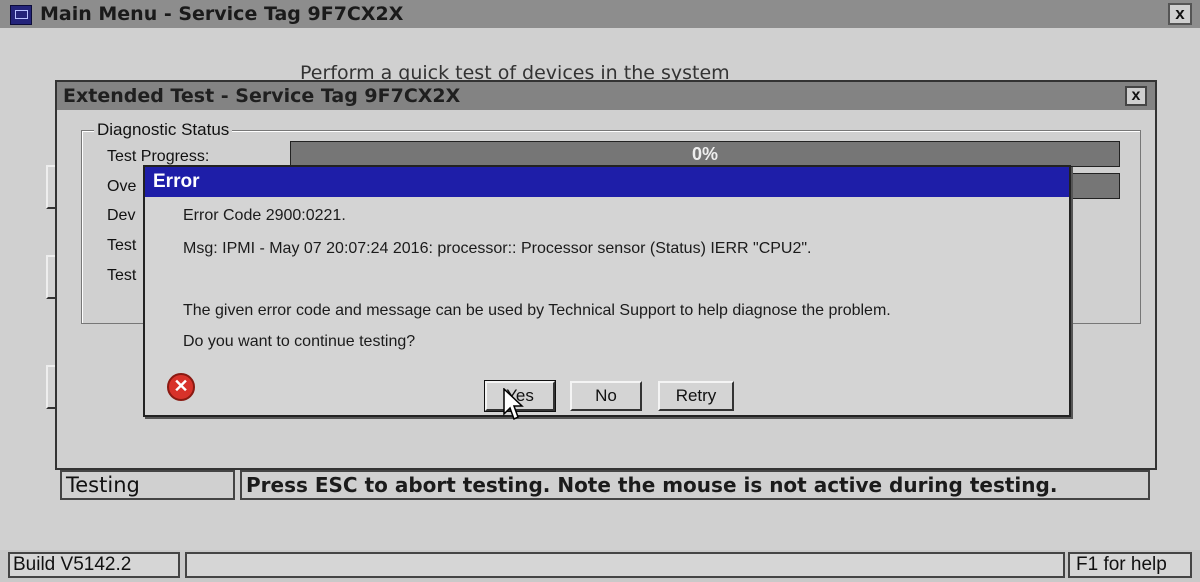 The image size is (1200, 582). Describe the element at coordinates (600, 14) in the screenshot. I see `main-window-titlebar: Main Menu - Service Tag 9F7CX2X` at that location.